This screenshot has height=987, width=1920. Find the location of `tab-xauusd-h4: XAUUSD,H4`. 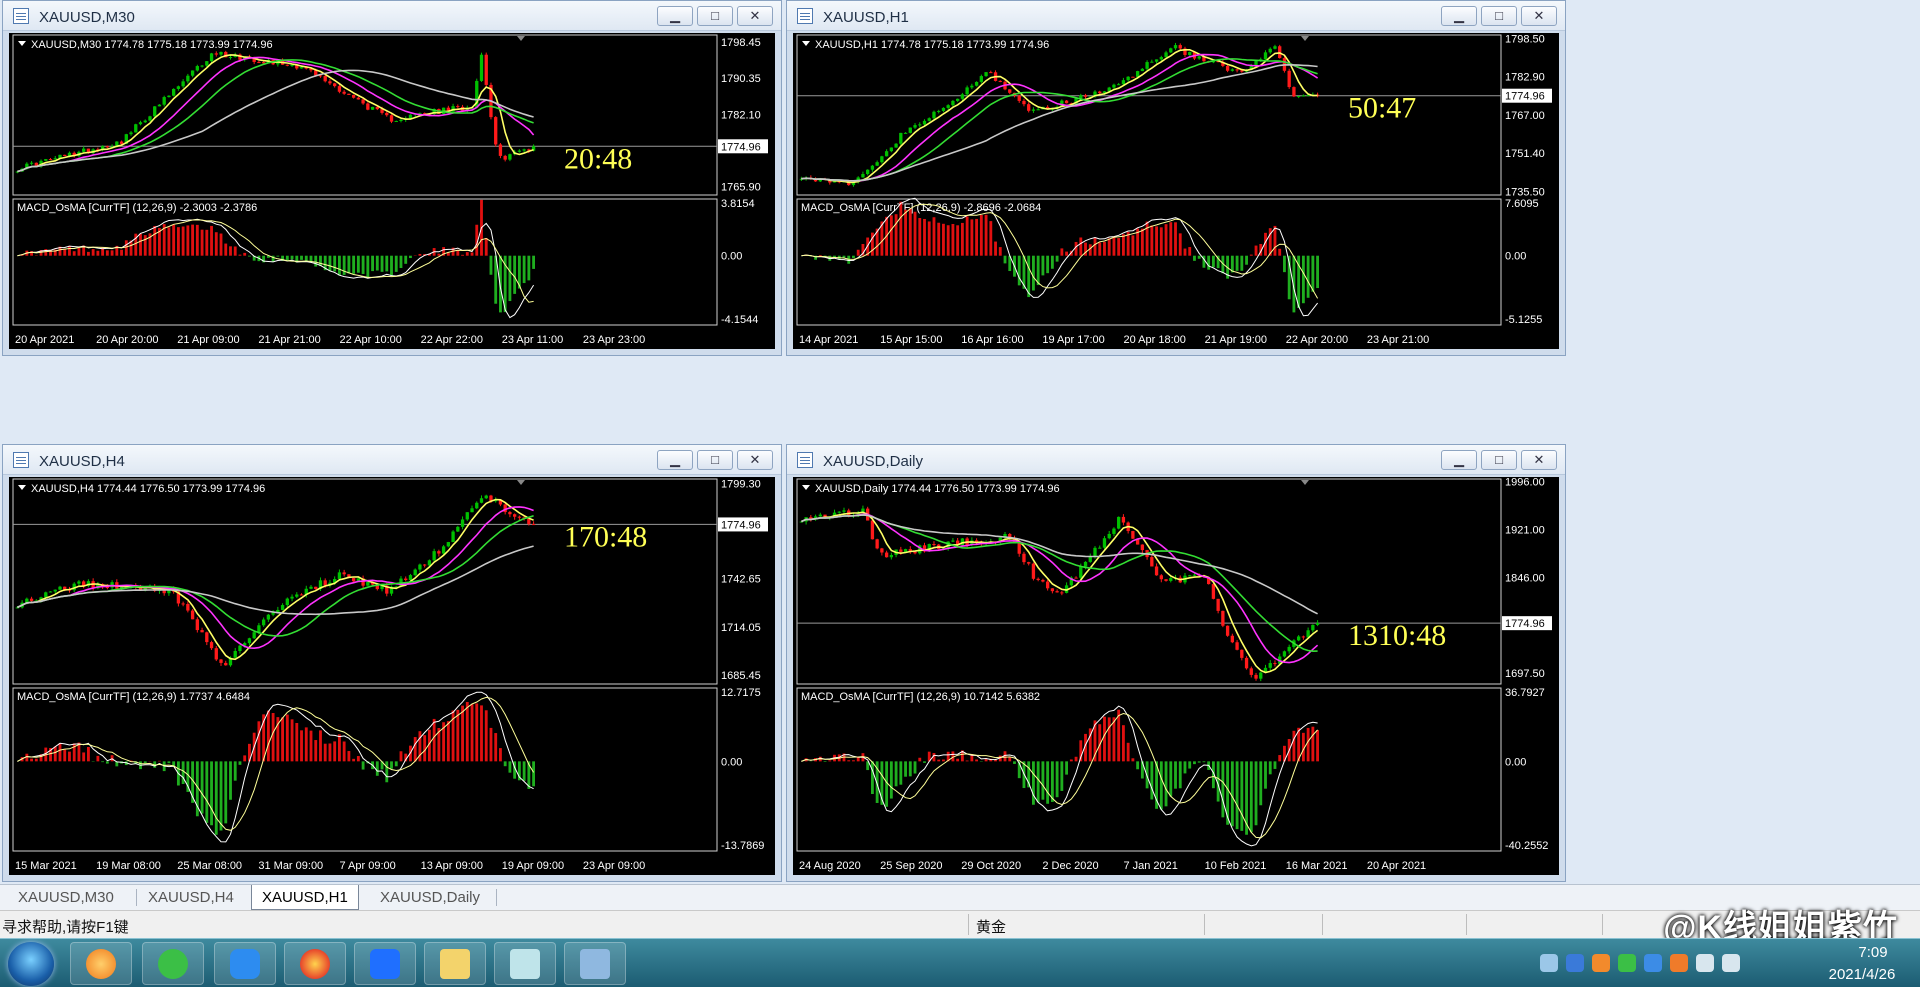

tab-xauusd-h4: XAUUSD,H4 is located at coordinates (191, 897).